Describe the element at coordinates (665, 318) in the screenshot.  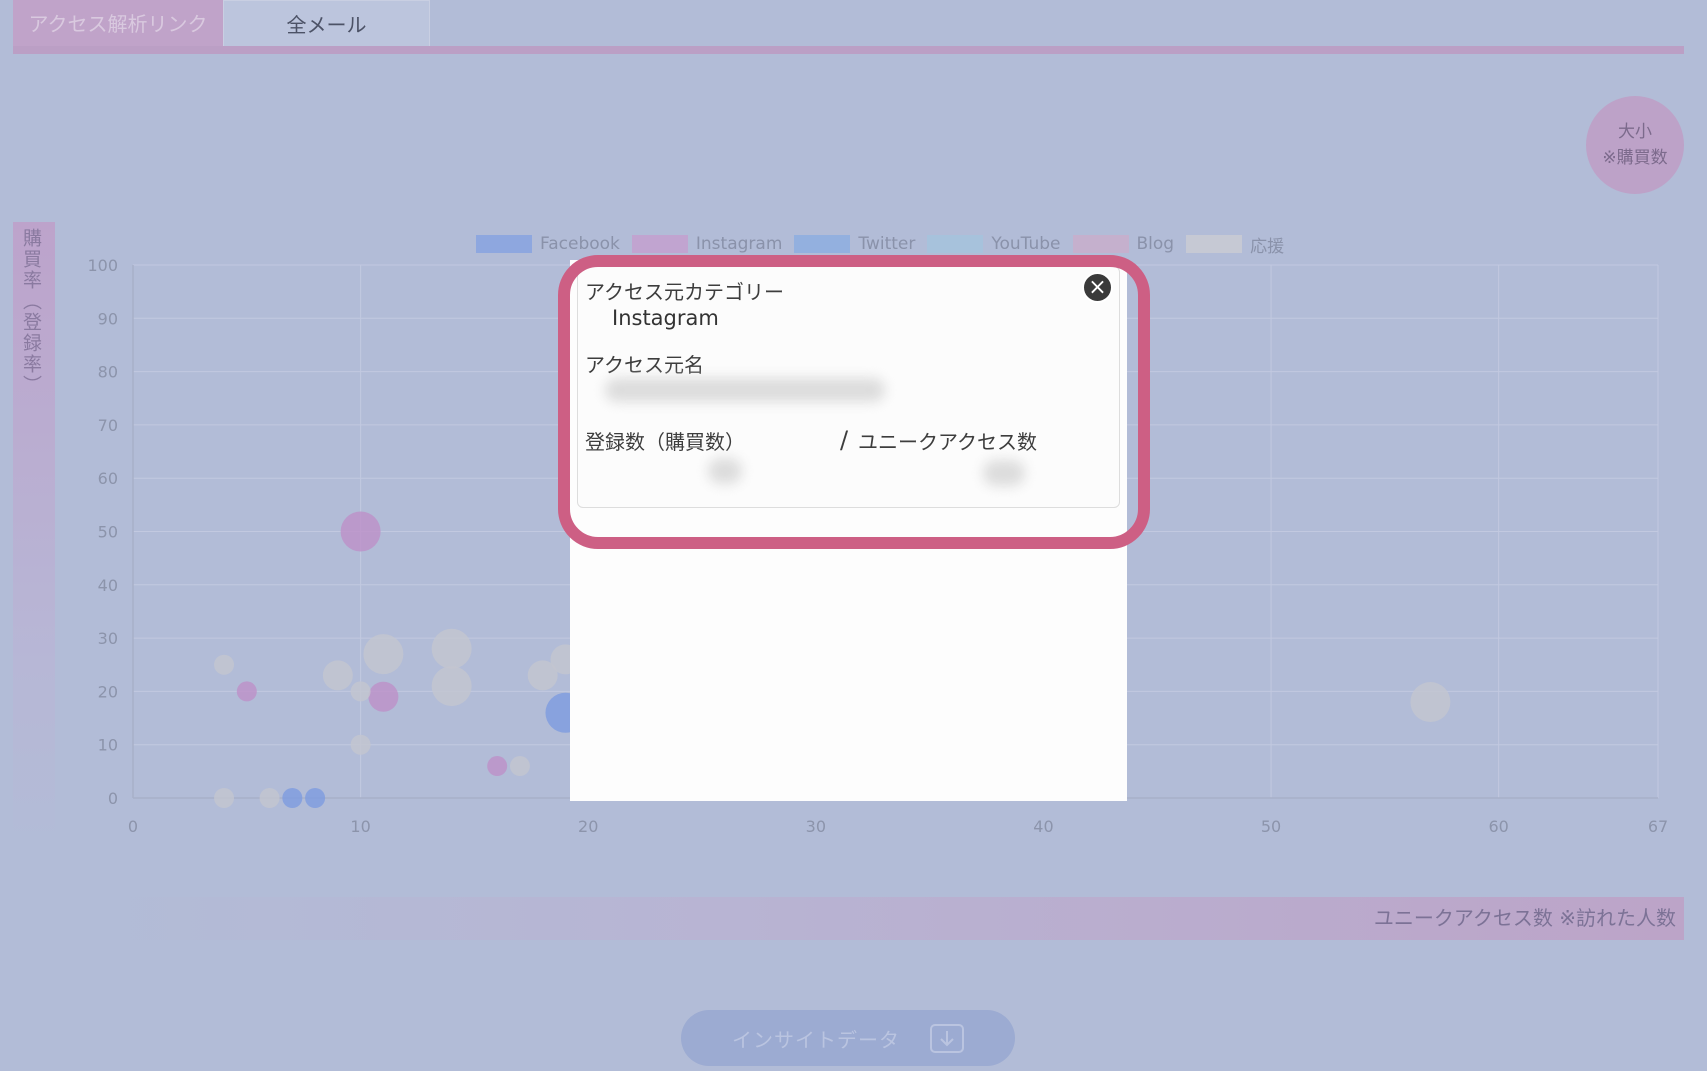
I see `category-value: Instagram` at that location.